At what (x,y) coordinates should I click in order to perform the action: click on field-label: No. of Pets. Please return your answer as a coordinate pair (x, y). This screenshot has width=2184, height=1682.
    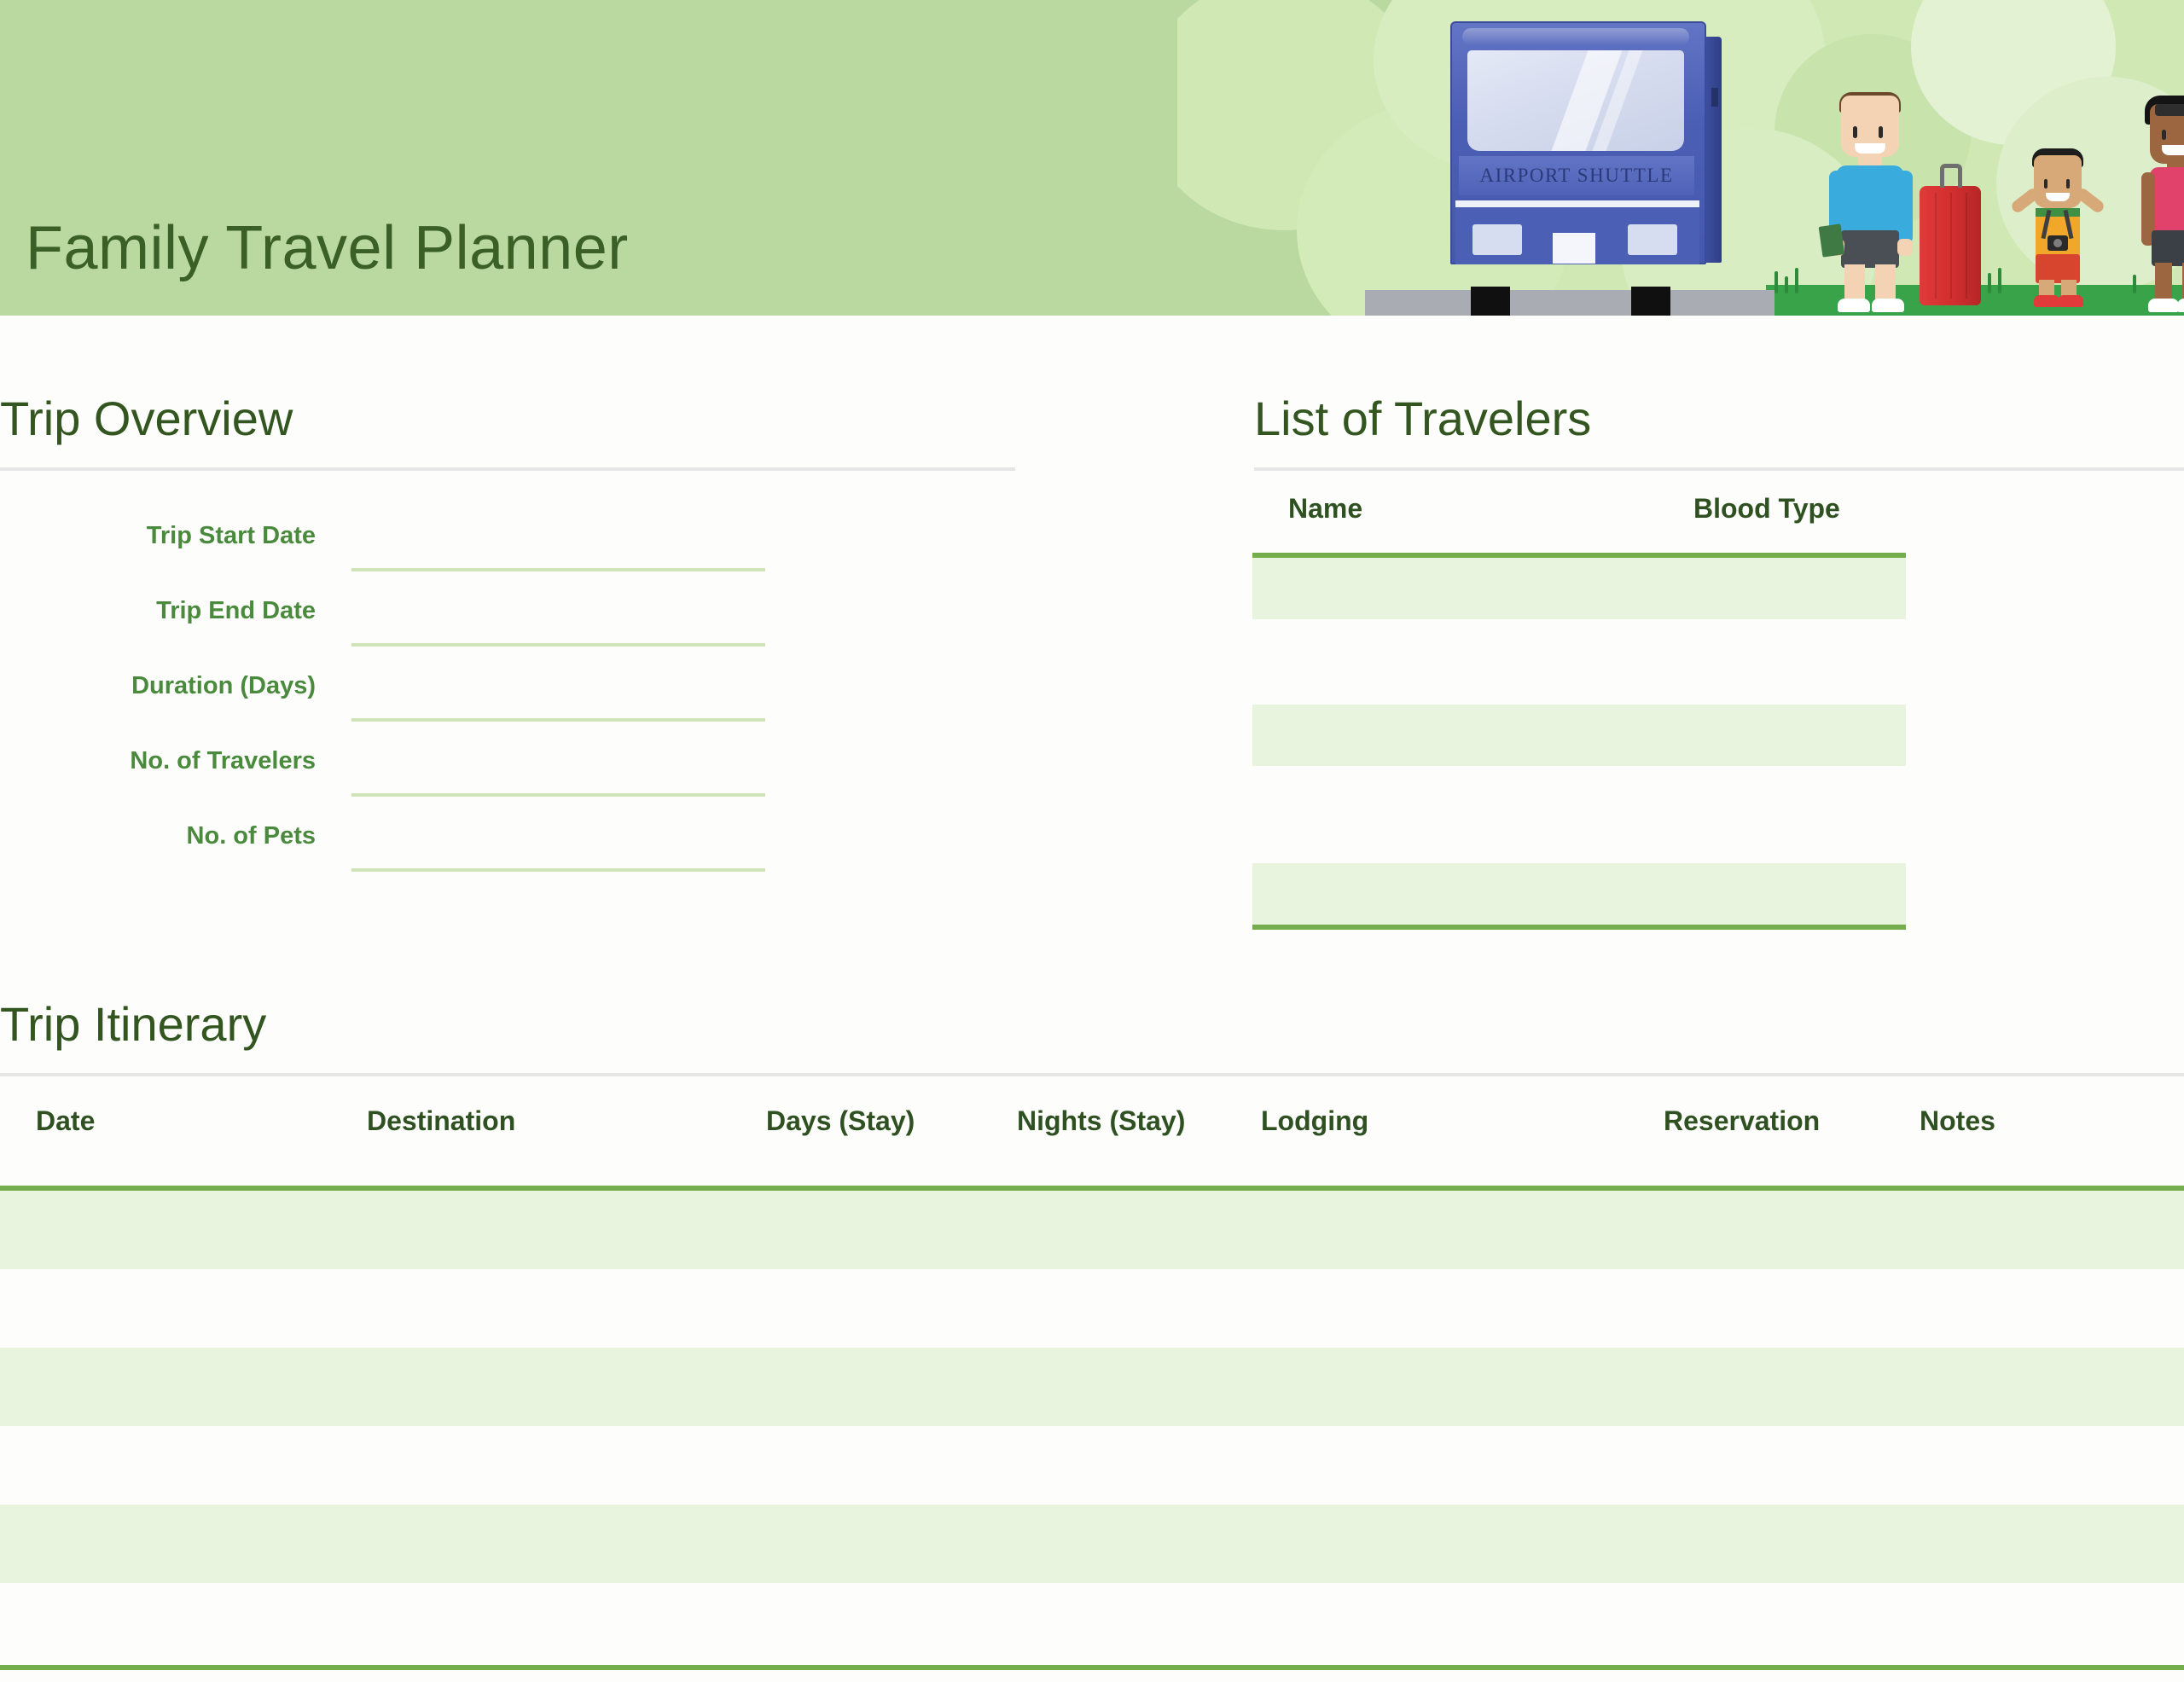
    Looking at the image, I should click on (251, 836).